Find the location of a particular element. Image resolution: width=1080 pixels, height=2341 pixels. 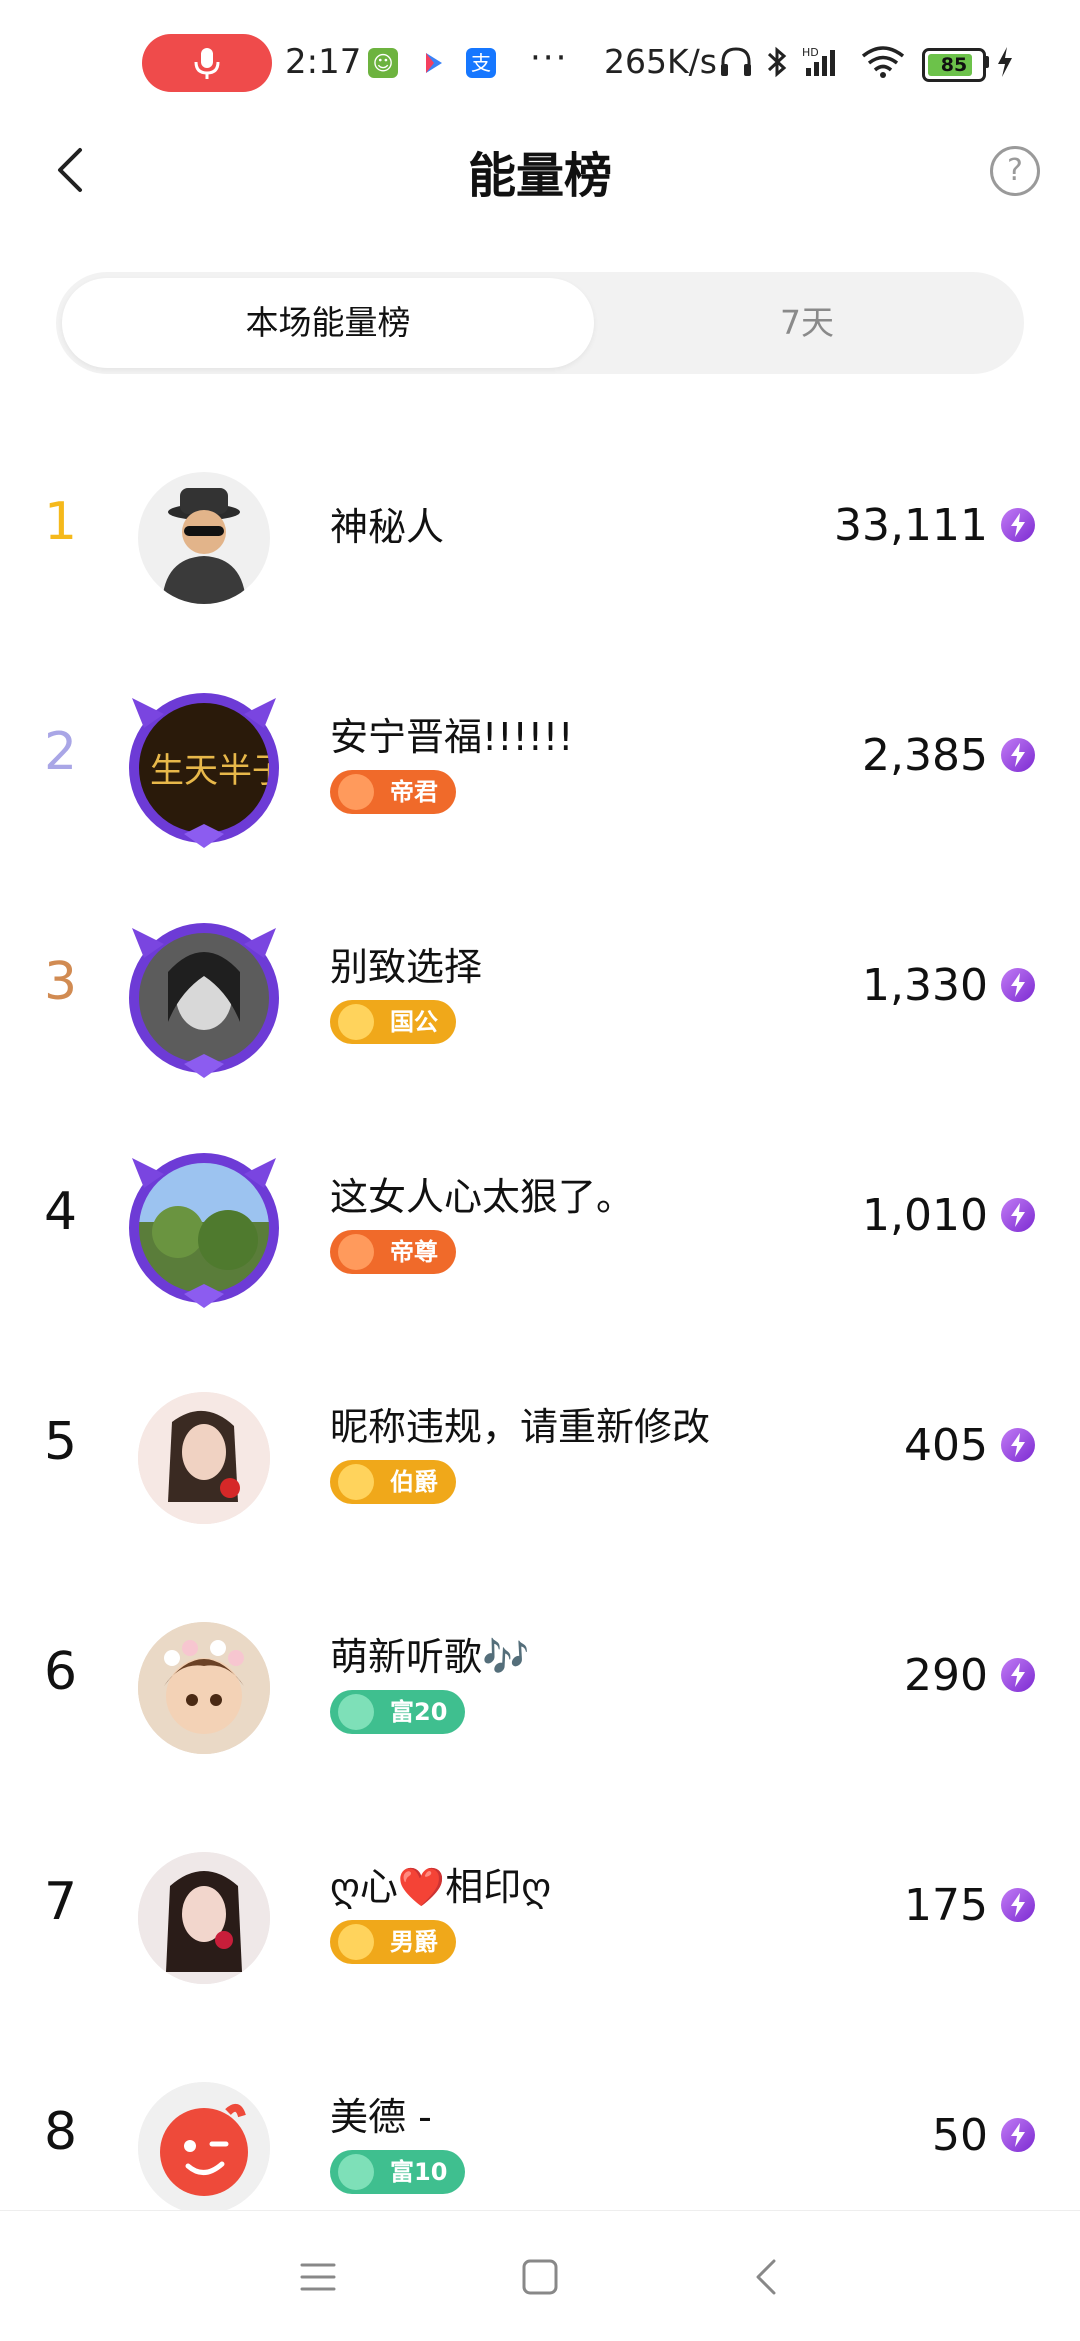

status-bar: 2:17 ☺ 支 ··· 265K/s HD 85 is located at coordinates (540, 60).